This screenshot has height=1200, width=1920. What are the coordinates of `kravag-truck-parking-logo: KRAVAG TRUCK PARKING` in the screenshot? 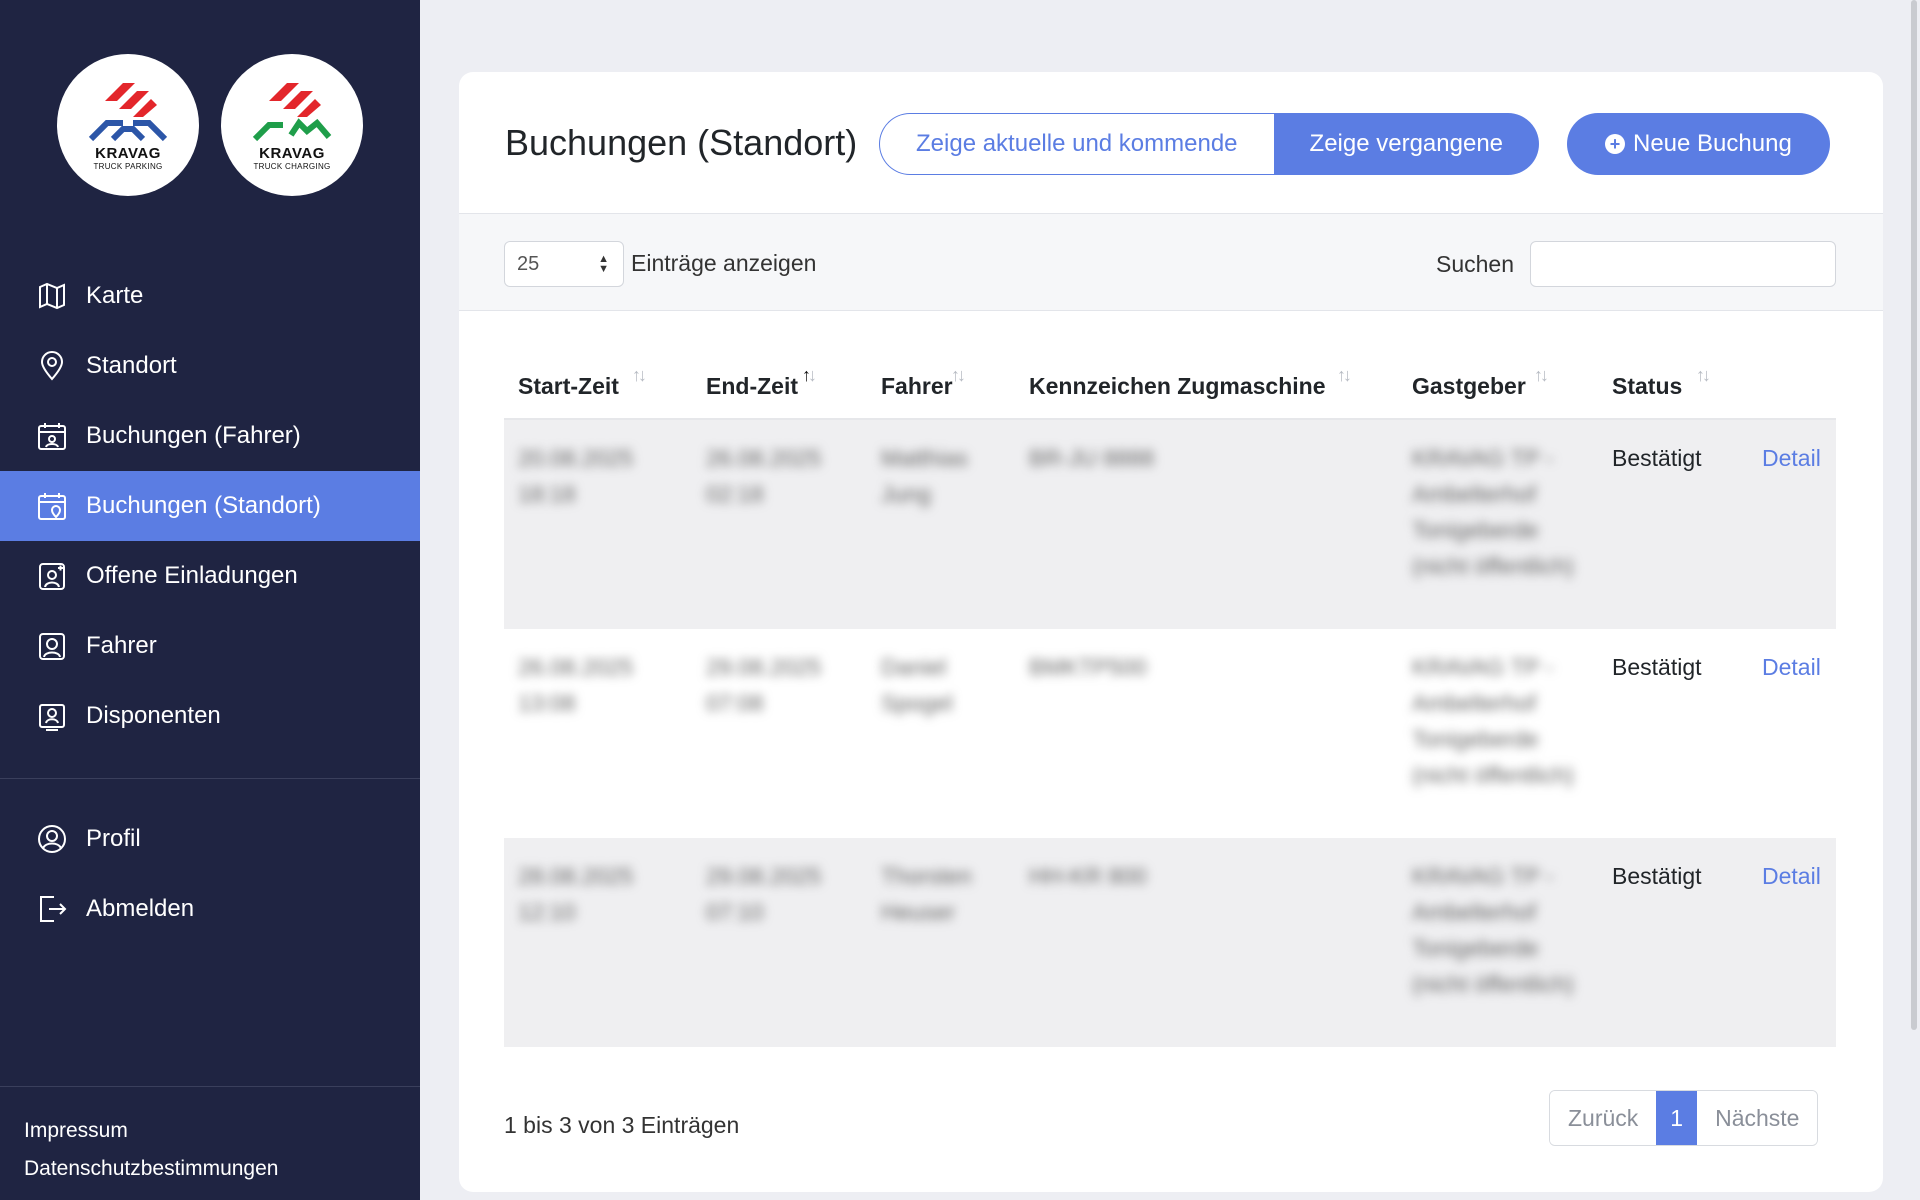 It's located at (128, 125).